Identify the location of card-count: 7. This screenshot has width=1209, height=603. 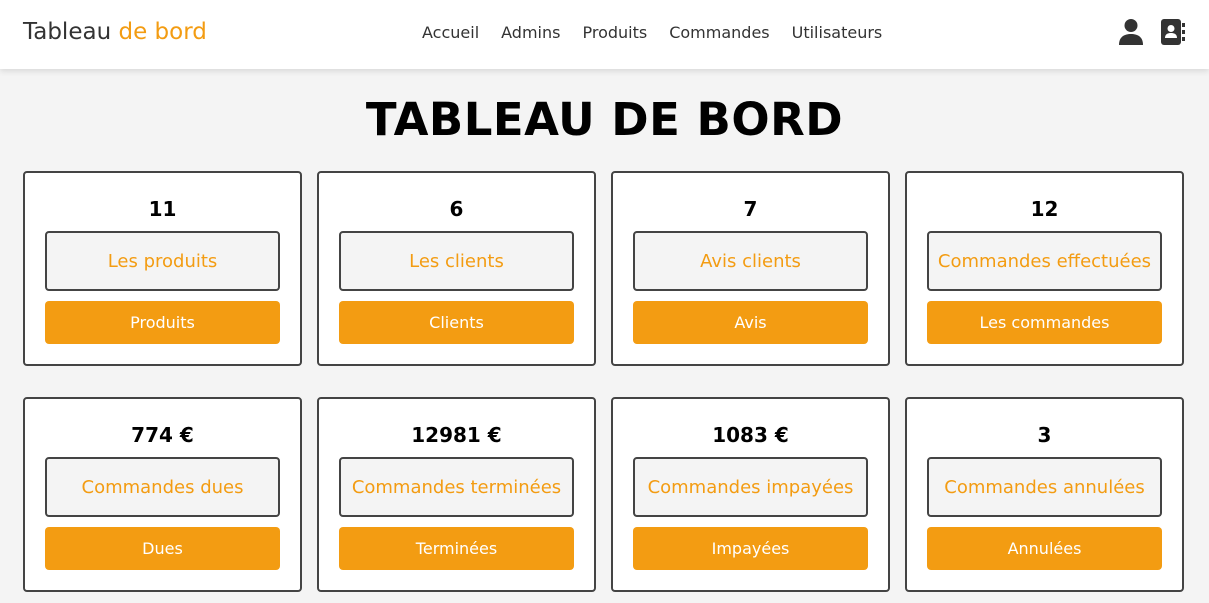
(750, 209).